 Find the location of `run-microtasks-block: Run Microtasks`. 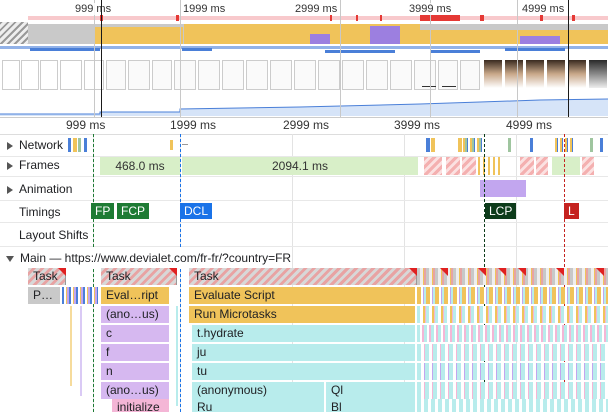

run-microtasks-block: Run Microtasks is located at coordinates (302, 314).